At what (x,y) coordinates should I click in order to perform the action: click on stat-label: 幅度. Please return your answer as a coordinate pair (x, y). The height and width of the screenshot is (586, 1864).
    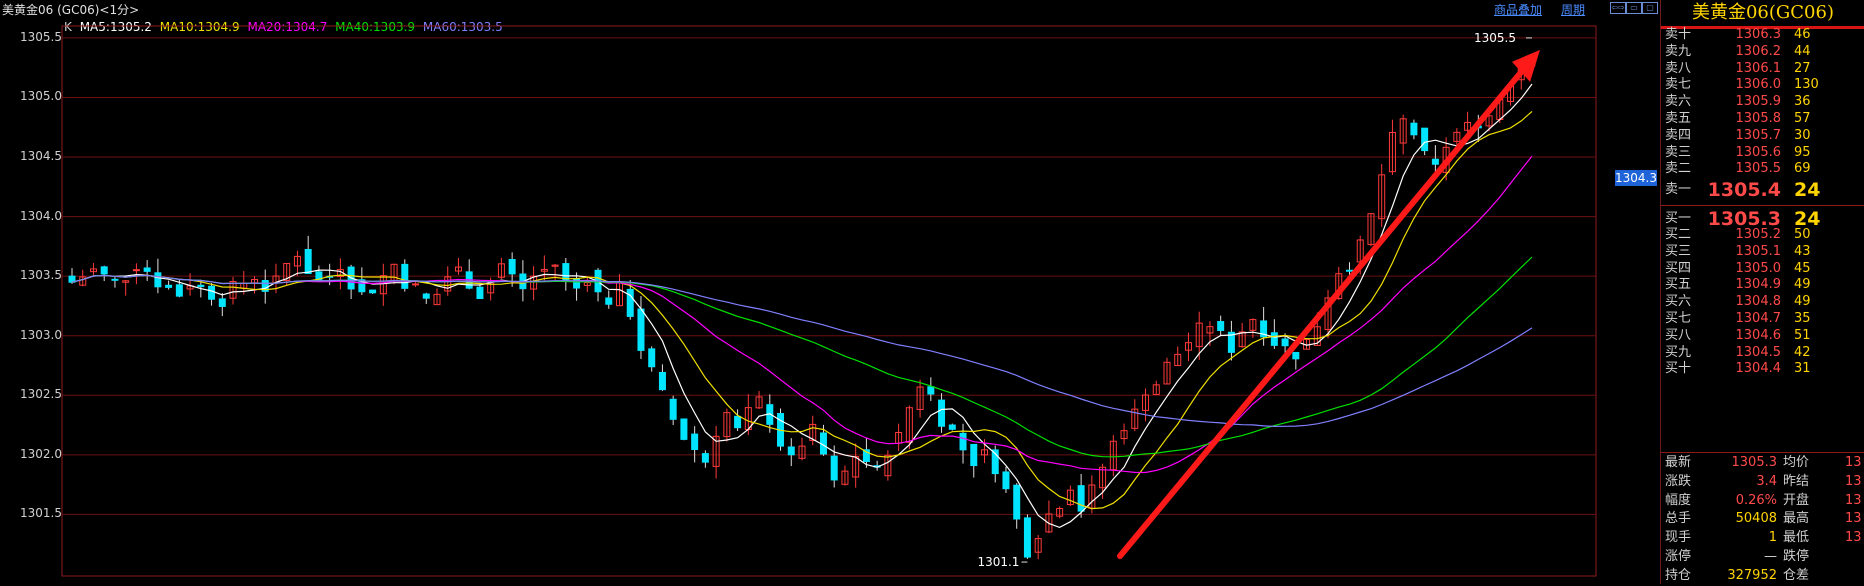
    Looking at the image, I should click on (1678, 500).